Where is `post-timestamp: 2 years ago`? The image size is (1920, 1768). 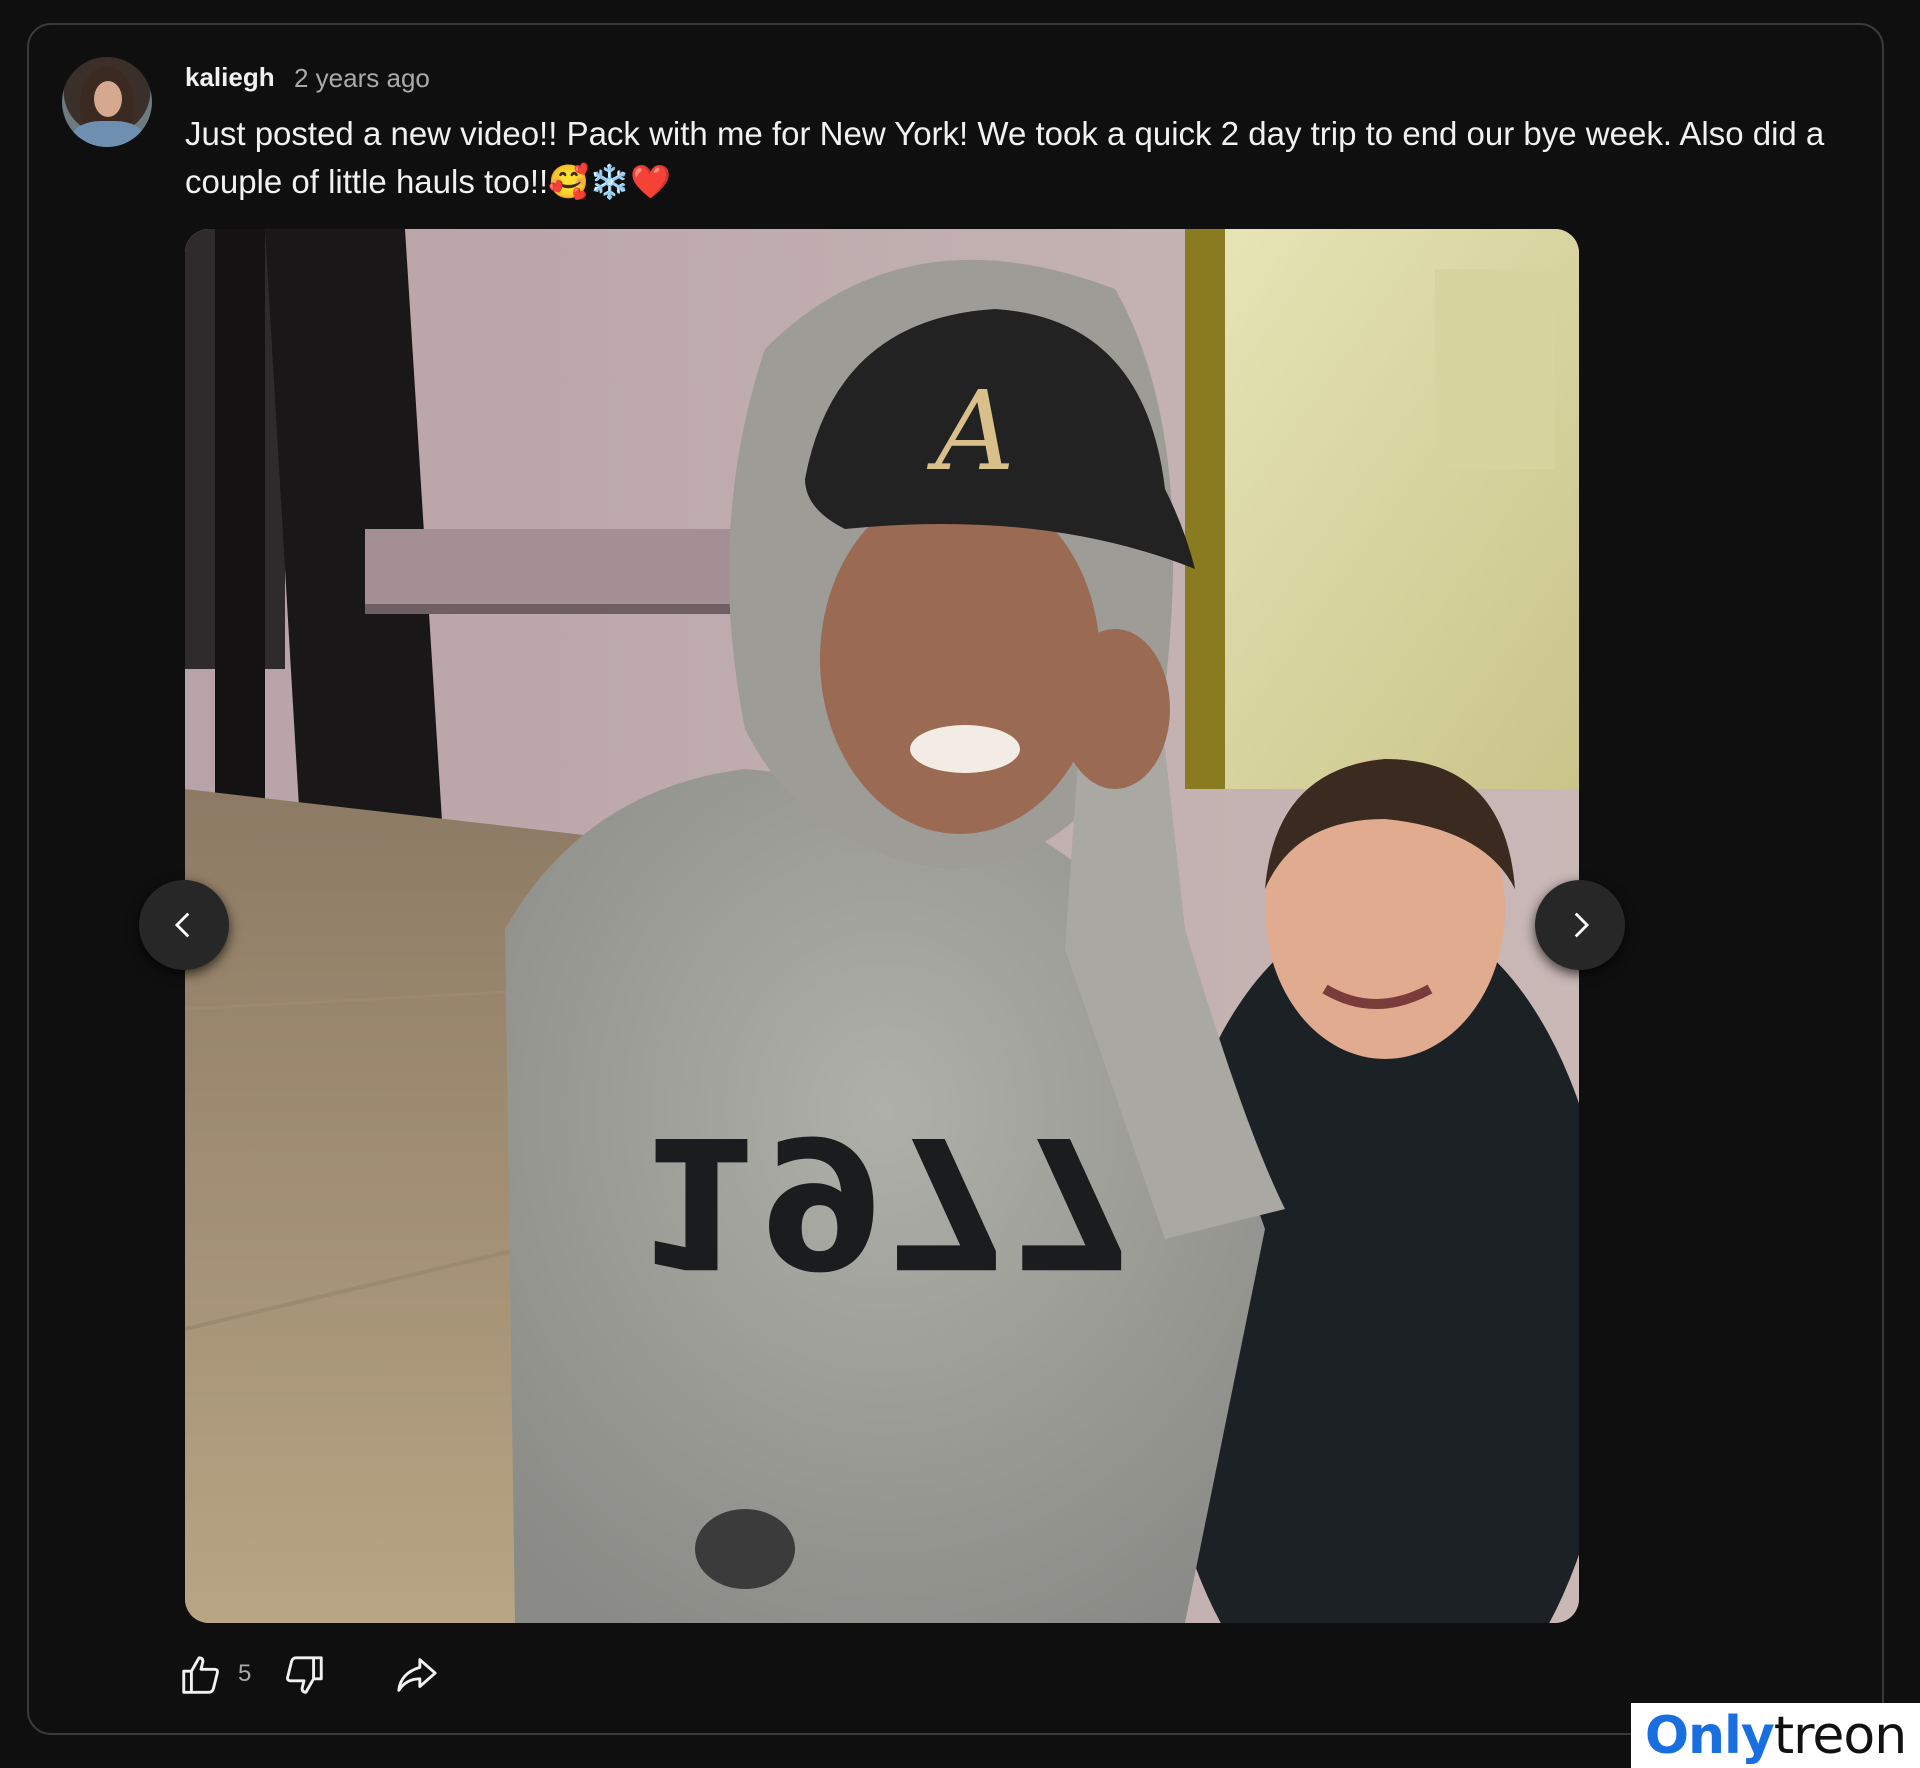 post-timestamp: 2 years ago is located at coordinates (362, 78).